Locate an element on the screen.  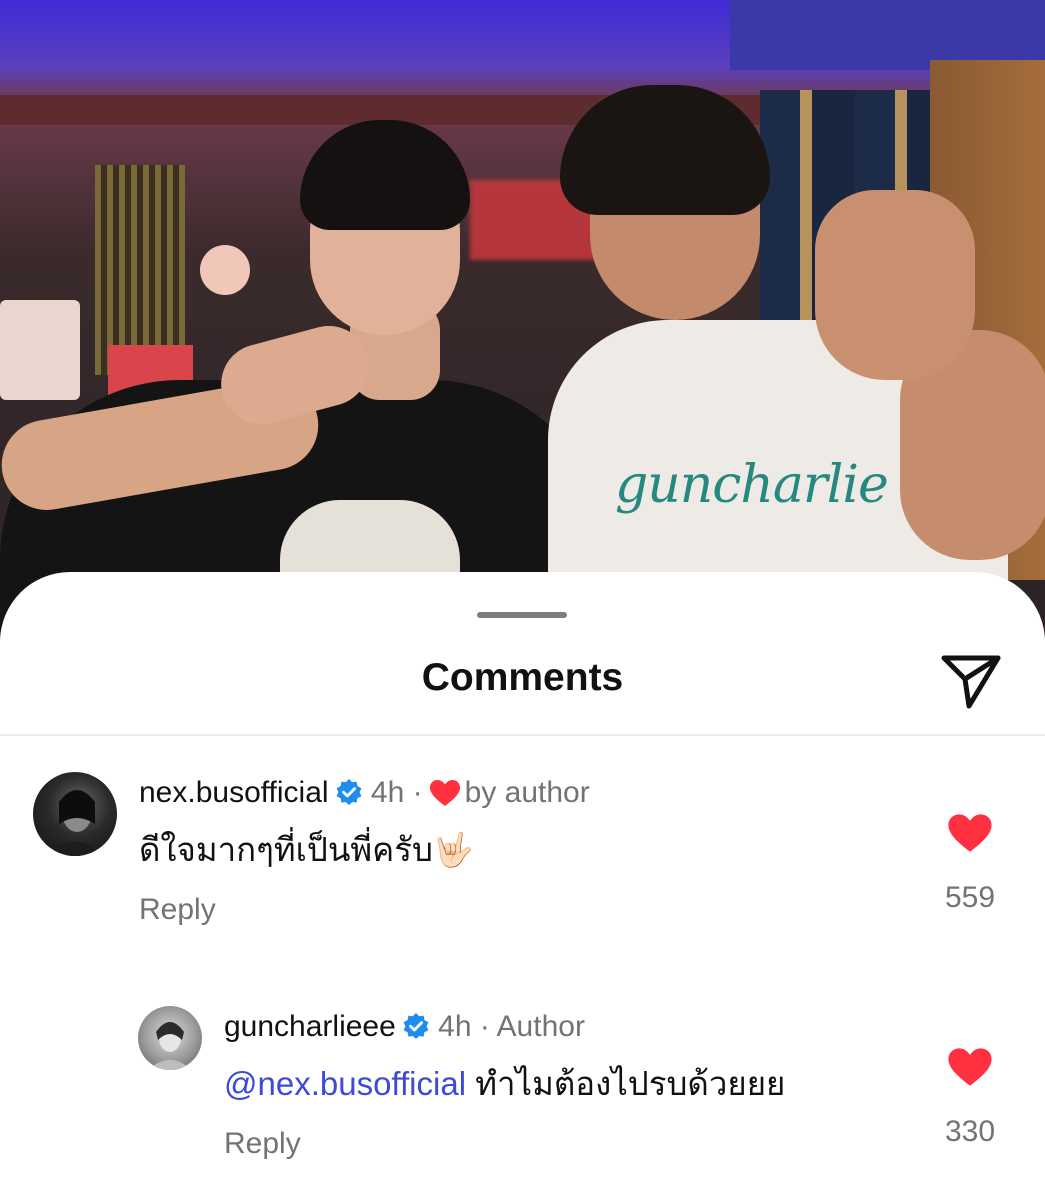
comment-text: ทำไมต้องไปรบด้วยยย is located at coordinates (630, 1083).